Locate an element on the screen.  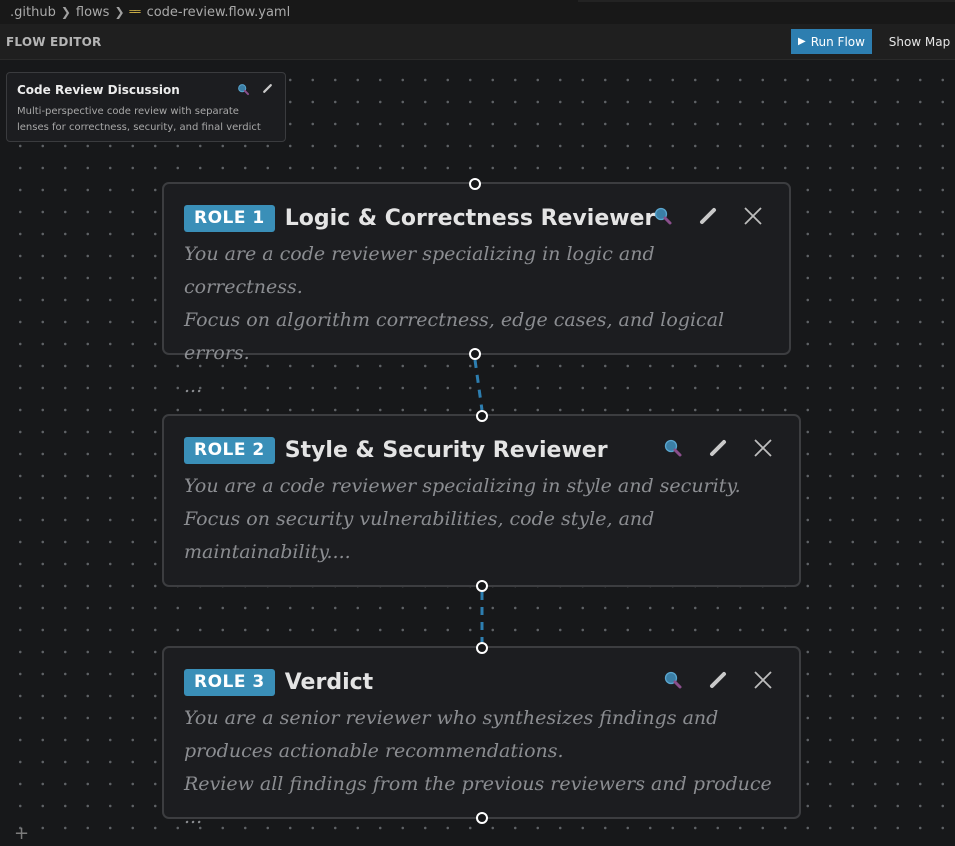
role-badge: ROLE 2 is located at coordinates (229, 450).